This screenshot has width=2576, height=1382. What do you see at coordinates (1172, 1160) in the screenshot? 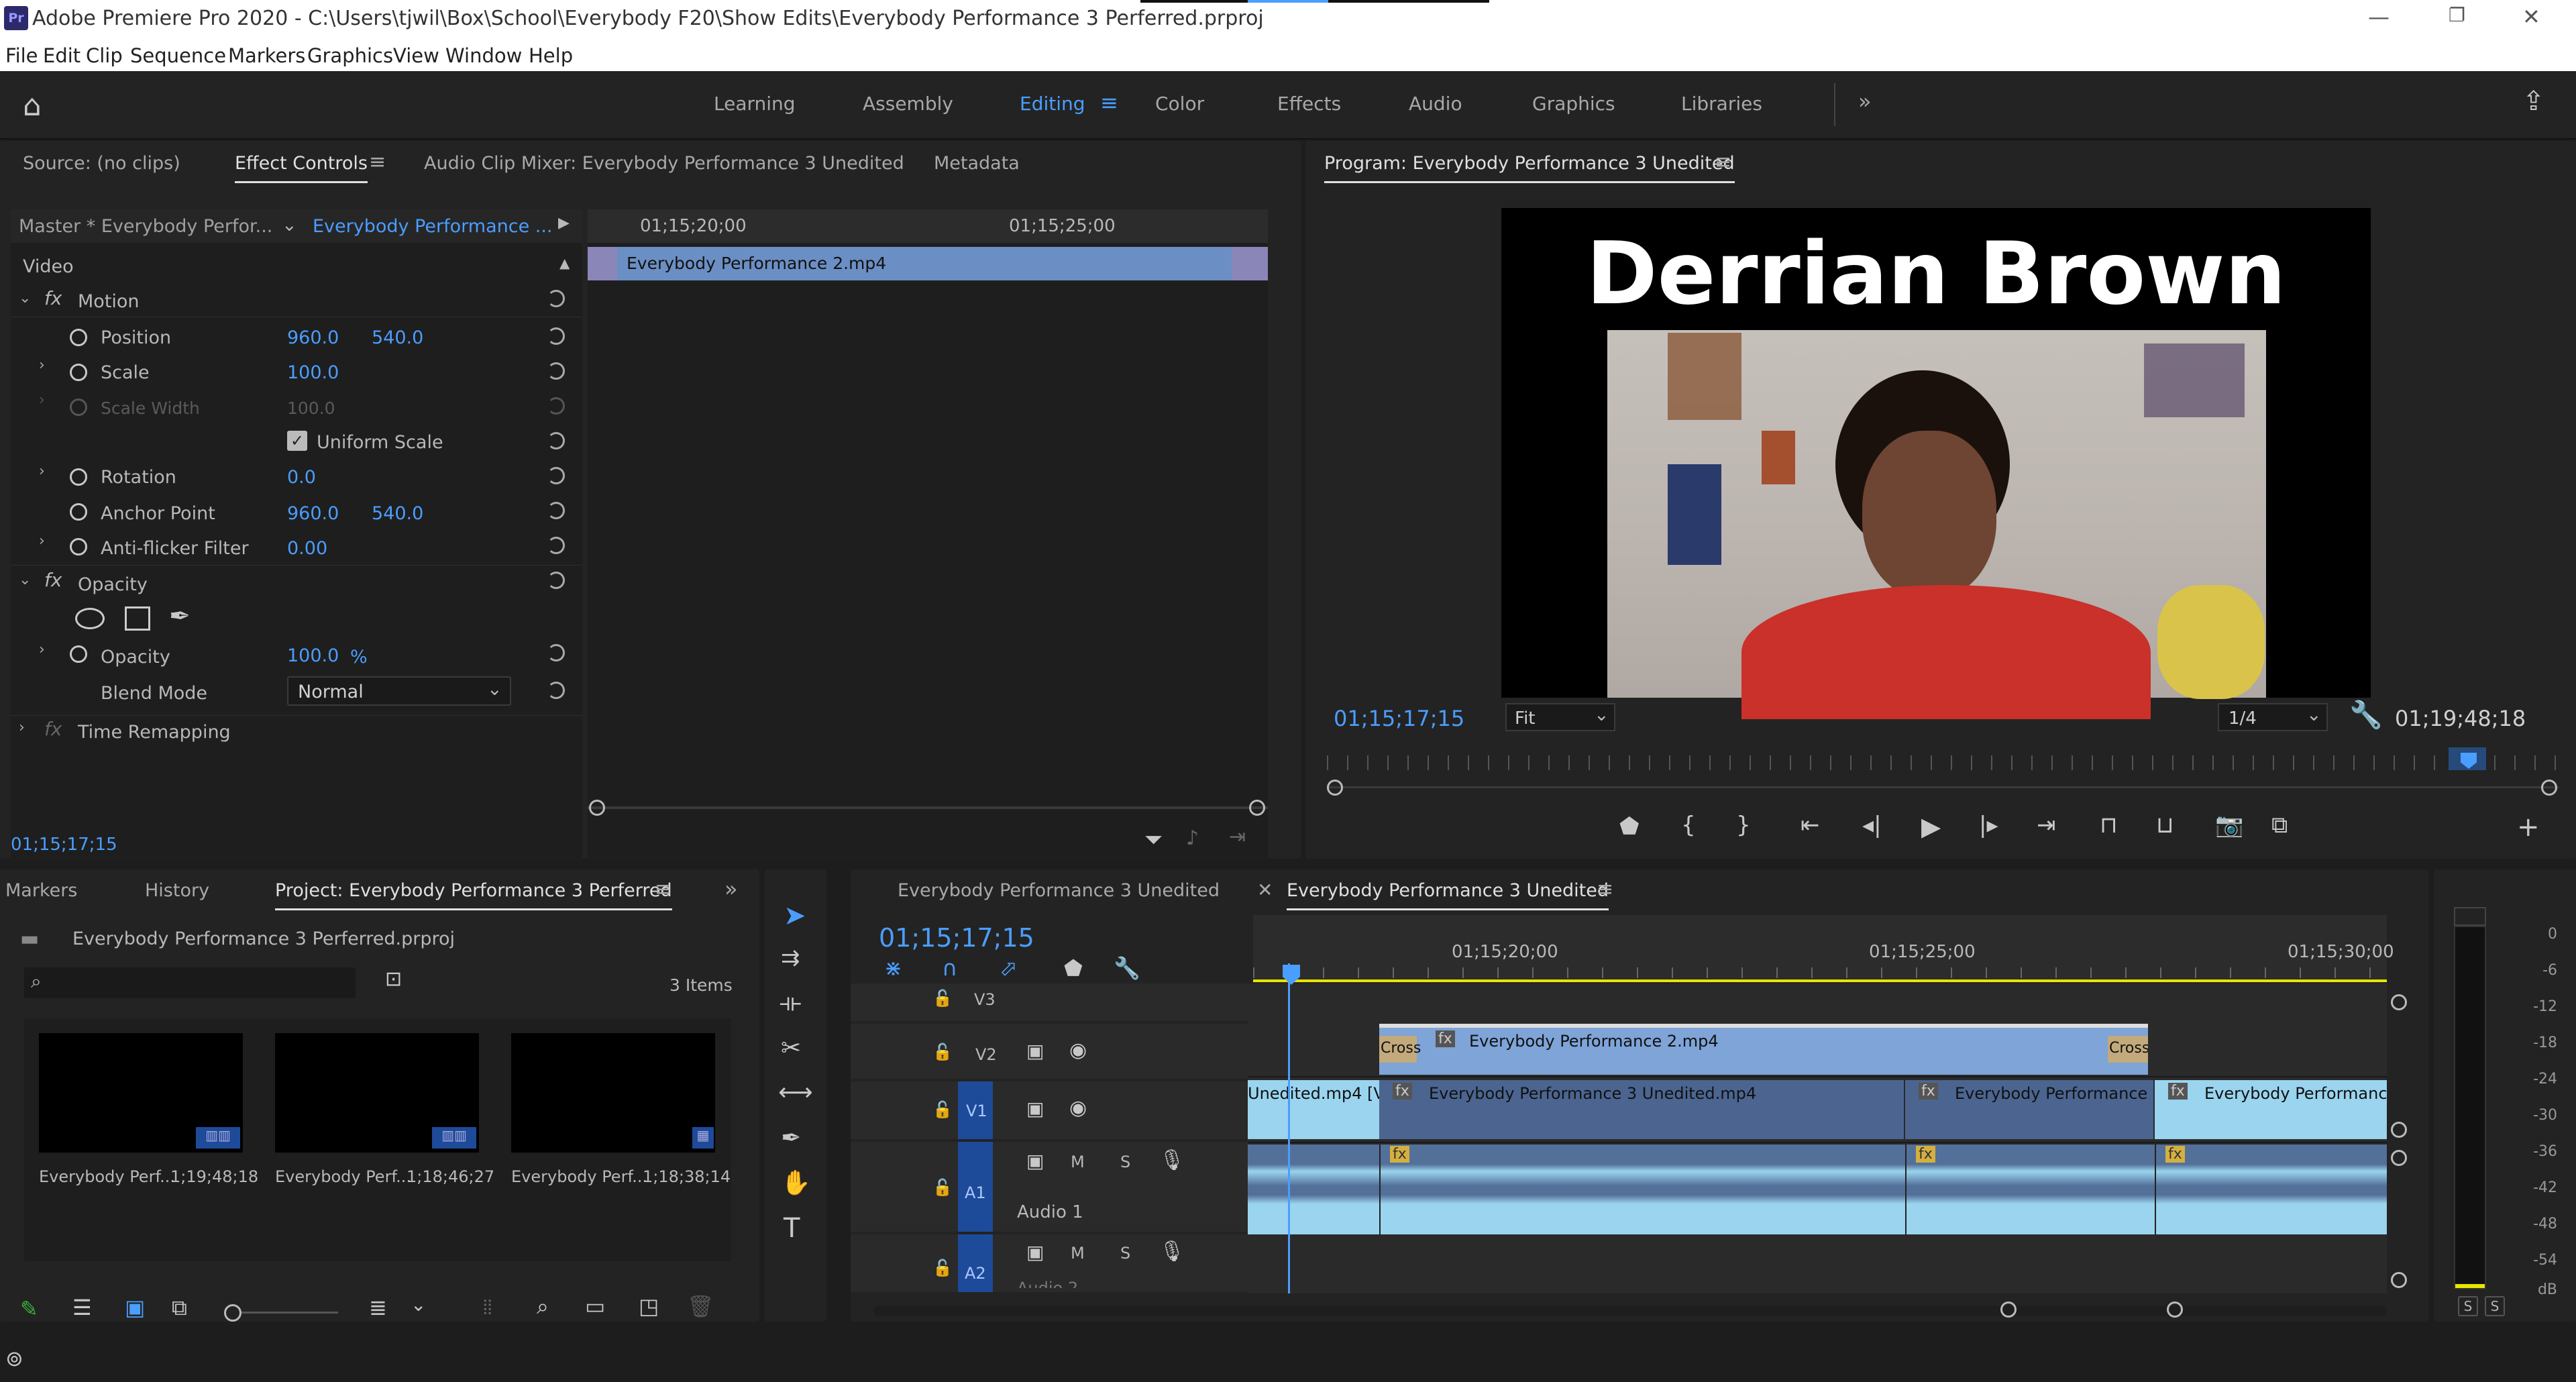
I see `microphone-icon: 🎙` at bounding box center [1172, 1160].